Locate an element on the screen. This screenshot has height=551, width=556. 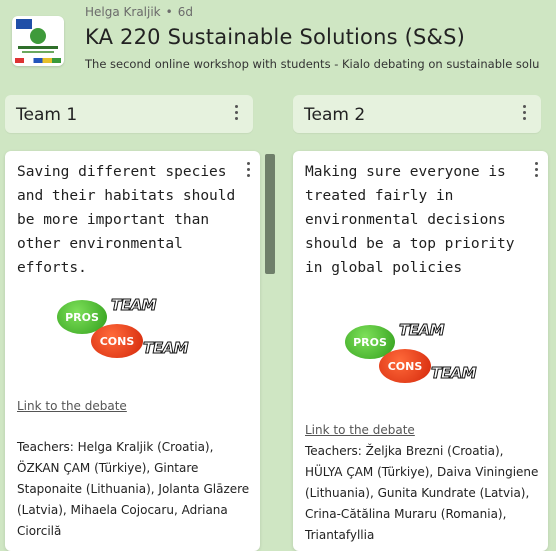
padlet-logo is located at coordinates (38, 41).